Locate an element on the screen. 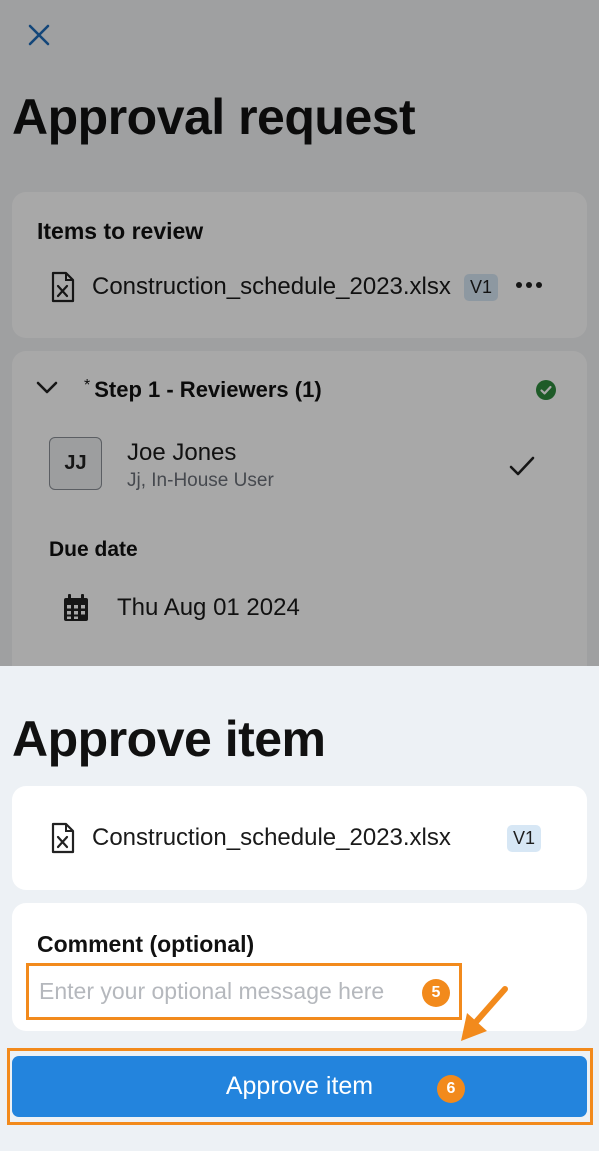 The width and height of the screenshot is (599, 1151). comment-input is located at coordinates (244, 991).